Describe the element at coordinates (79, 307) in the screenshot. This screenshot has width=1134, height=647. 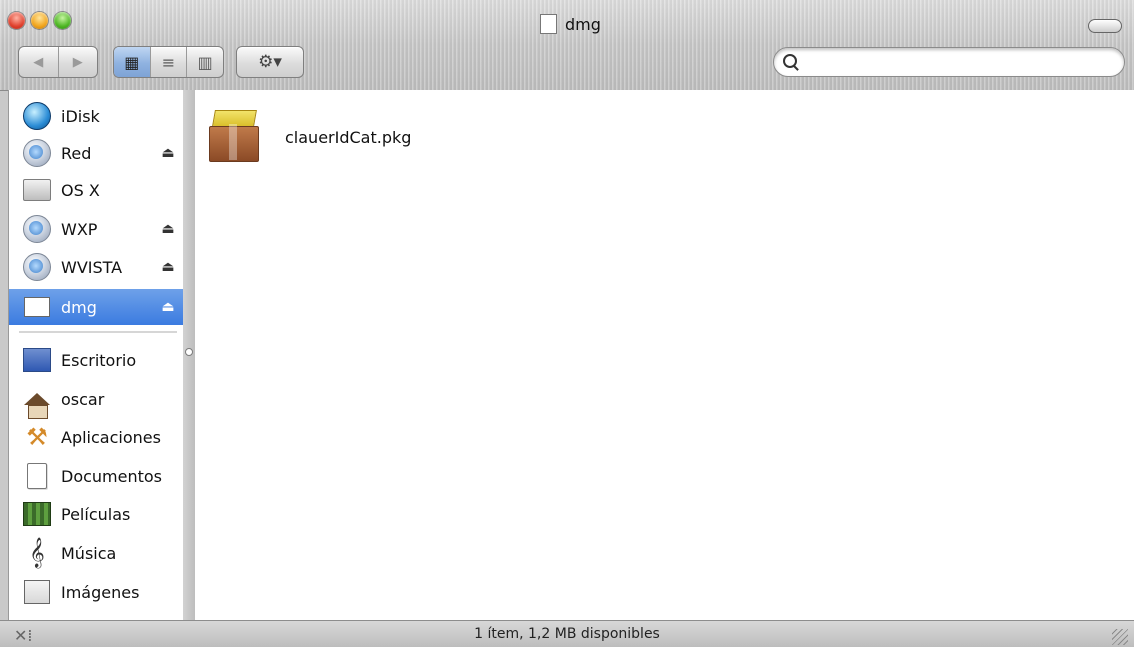
I see `sidebar-item-label: dmg` at that location.